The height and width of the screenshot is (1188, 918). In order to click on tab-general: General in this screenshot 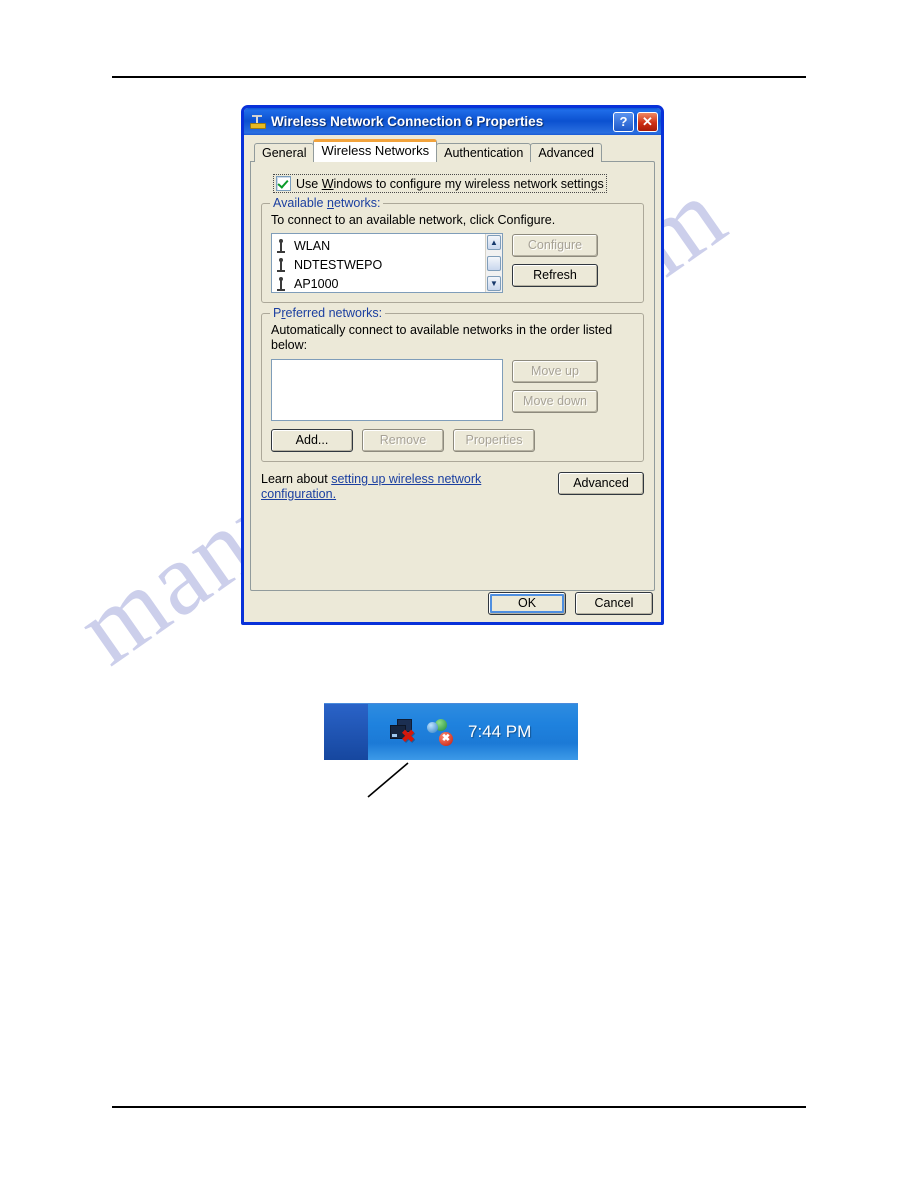, I will do `click(284, 152)`.